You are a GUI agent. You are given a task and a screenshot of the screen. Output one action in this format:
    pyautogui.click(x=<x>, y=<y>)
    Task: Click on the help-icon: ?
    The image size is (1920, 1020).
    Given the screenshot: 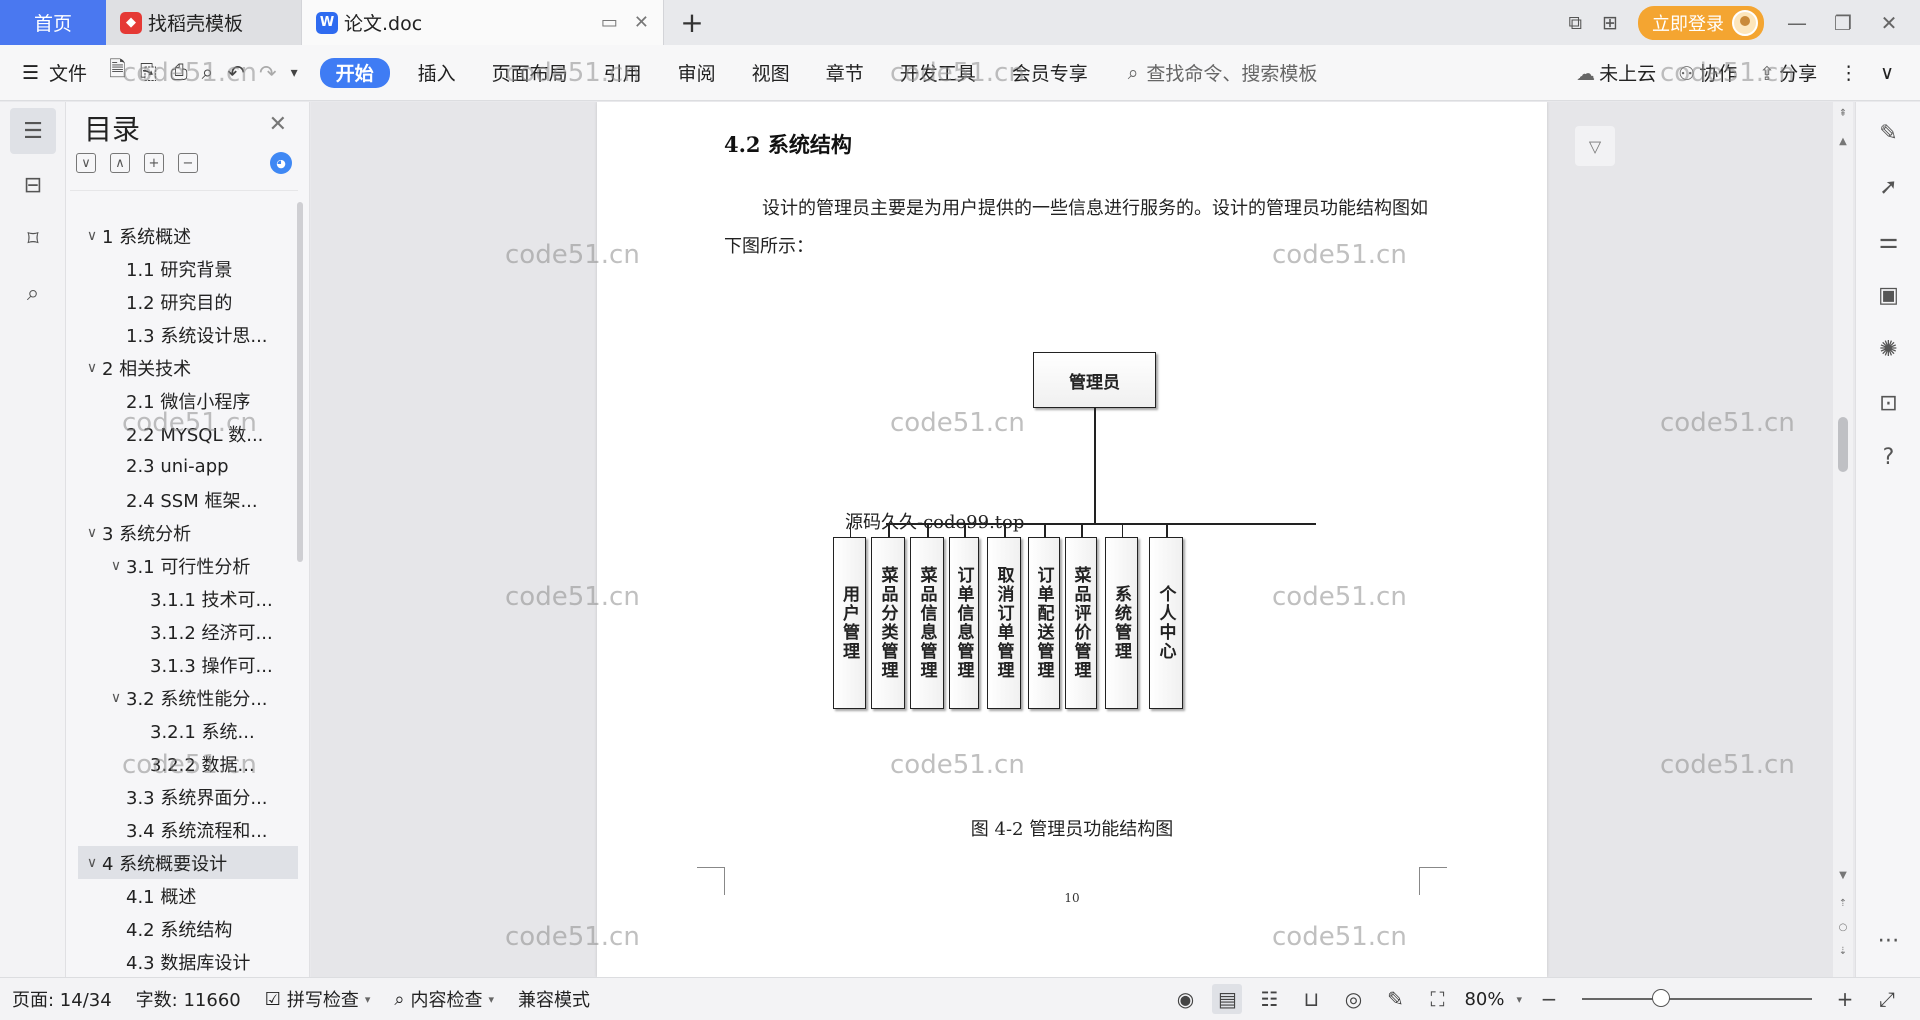 What is the action you would take?
    pyautogui.click(x=1888, y=457)
    